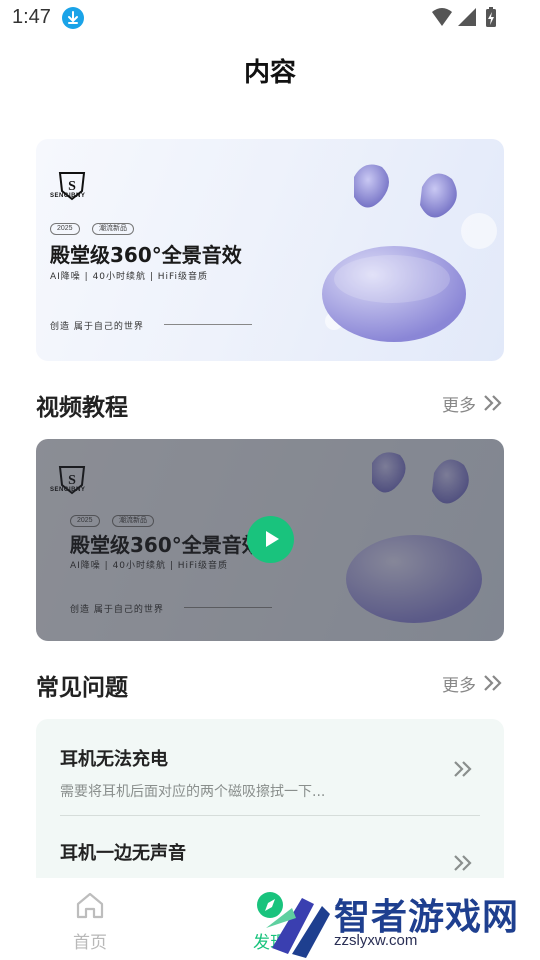  Describe the element at coordinates (90, 921) in the screenshot. I see `tab-home: 首页` at that location.